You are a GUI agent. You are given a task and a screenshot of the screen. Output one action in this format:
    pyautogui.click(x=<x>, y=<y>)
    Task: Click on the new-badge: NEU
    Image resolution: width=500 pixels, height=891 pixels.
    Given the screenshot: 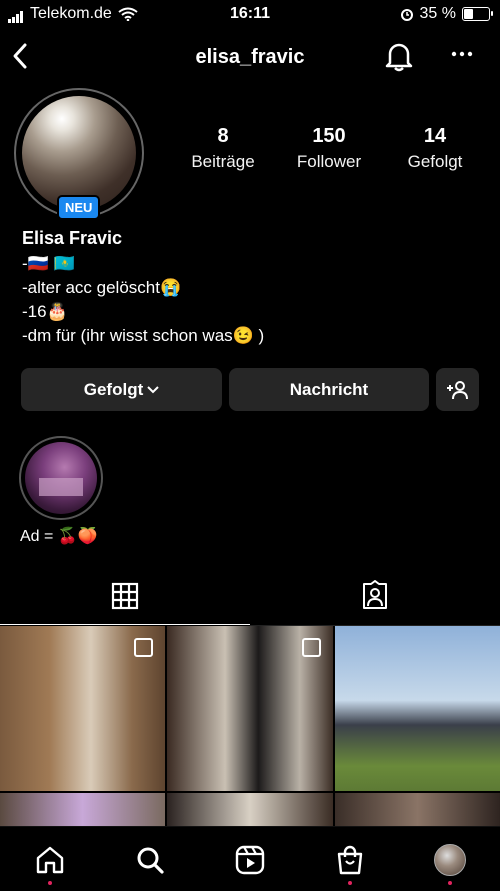 What is the action you would take?
    pyautogui.click(x=79, y=207)
    